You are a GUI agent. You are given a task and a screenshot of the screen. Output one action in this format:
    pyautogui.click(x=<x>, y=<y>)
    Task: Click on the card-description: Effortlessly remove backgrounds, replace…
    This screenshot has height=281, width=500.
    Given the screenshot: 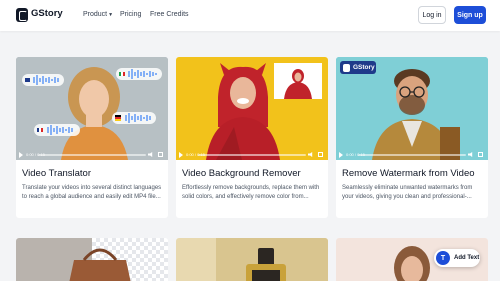 What is the action you would take?
    pyautogui.click(x=251, y=192)
    